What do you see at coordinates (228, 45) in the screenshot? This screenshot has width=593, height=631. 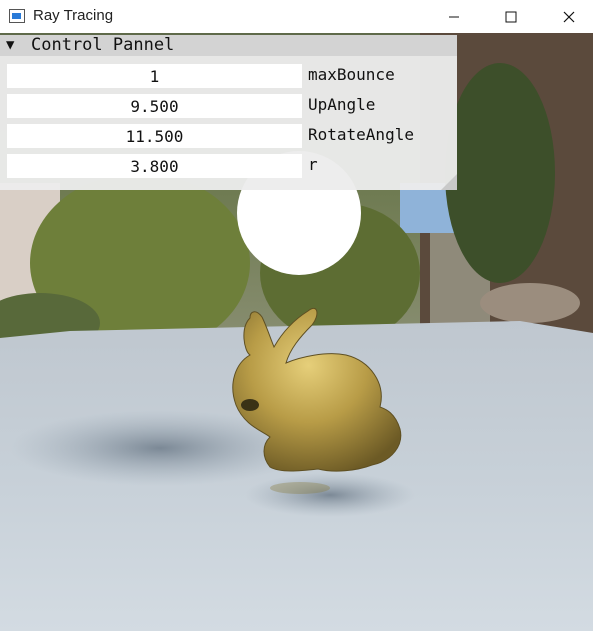 I see `panel-header: ▼ Control Pannel` at bounding box center [228, 45].